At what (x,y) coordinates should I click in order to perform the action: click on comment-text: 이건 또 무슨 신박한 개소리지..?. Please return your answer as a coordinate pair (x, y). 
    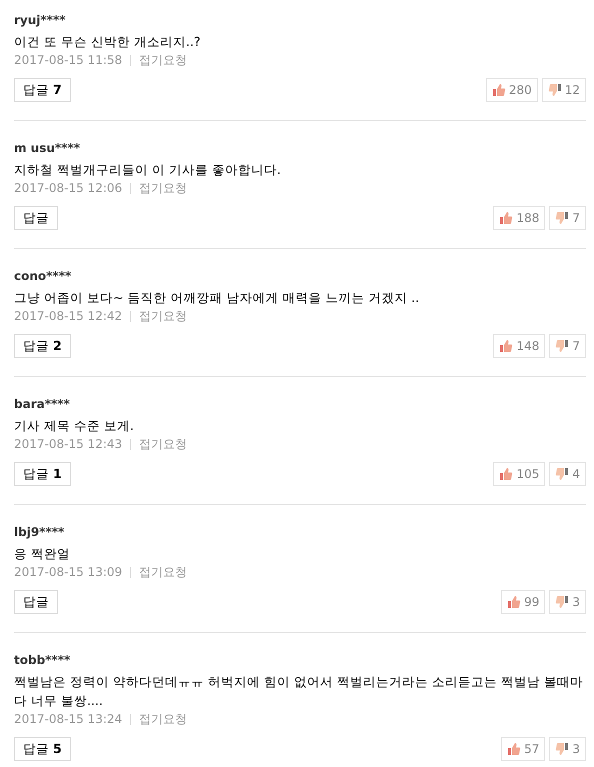
    Looking at the image, I should click on (108, 42).